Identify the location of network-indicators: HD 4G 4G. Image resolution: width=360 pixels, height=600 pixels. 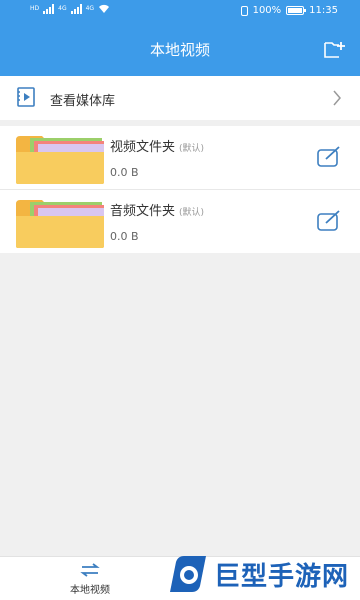
(70, 9).